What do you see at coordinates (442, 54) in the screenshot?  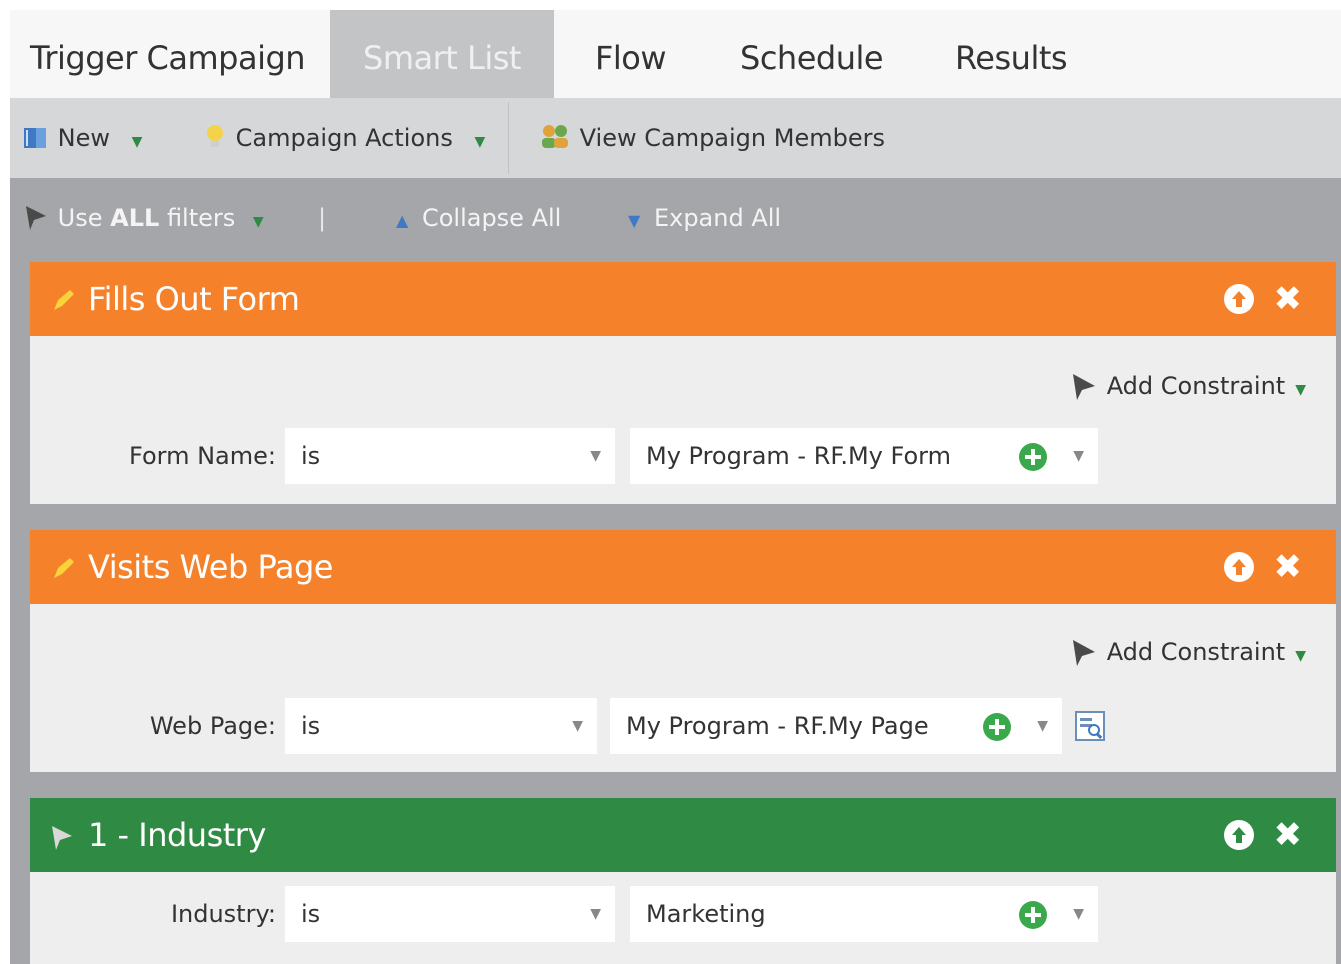 I see `tab-smart-list: Smart List` at bounding box center [442, 54].